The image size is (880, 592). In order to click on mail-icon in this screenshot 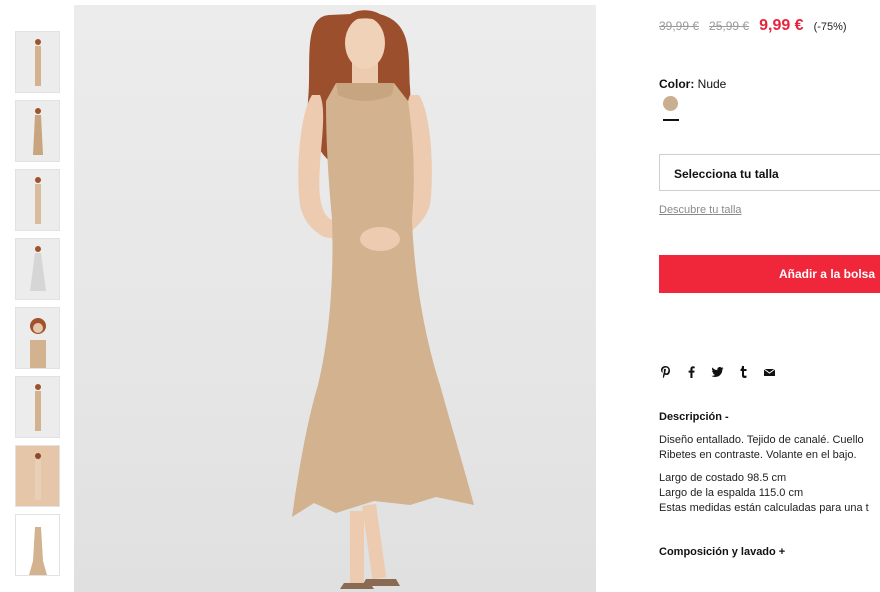, I will do `click(769, 372)`.